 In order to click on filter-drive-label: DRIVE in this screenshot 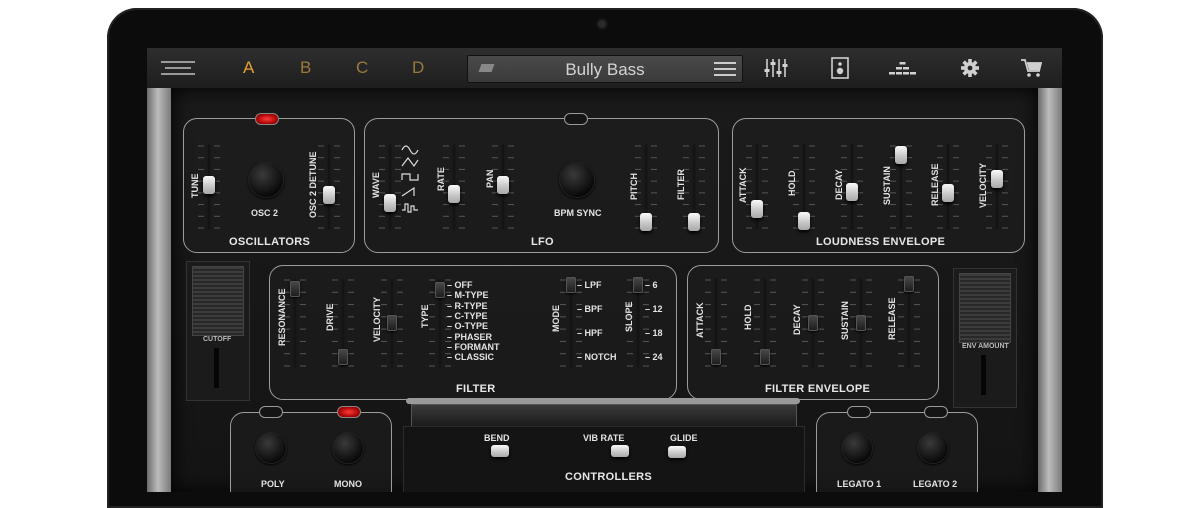, I will do `click(330, 317)`.